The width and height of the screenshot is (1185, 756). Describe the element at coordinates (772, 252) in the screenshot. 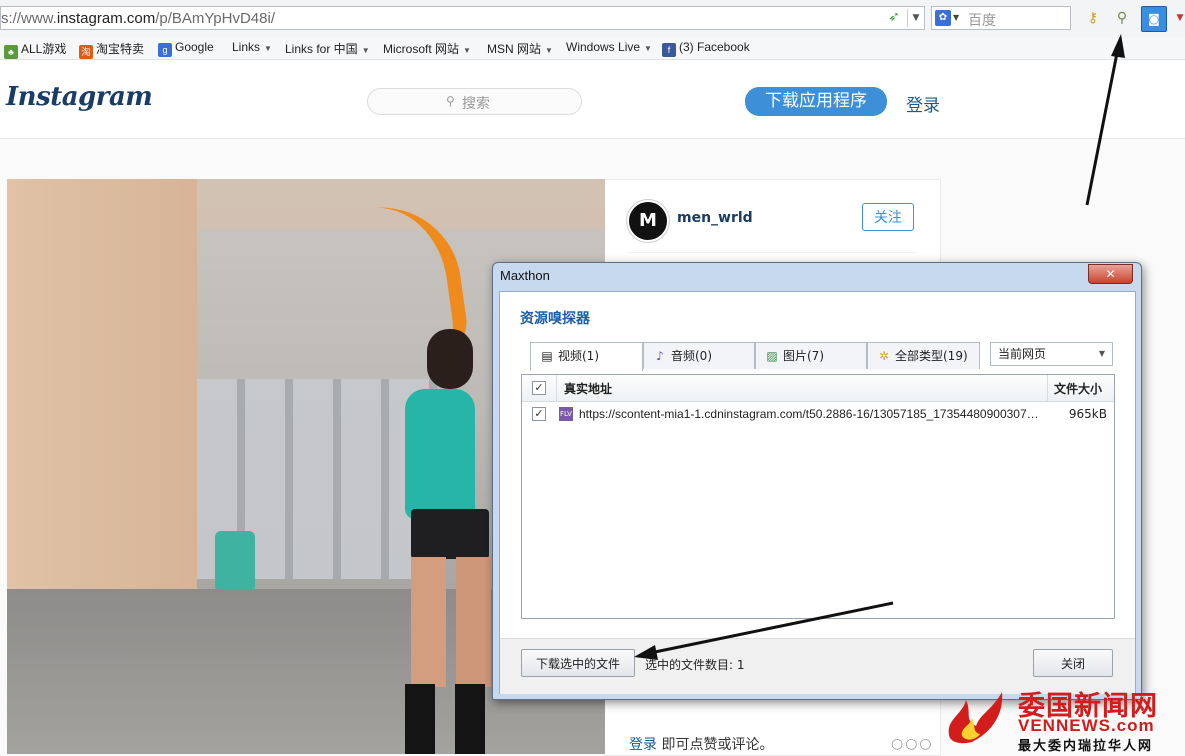

I see `divider` at that location.